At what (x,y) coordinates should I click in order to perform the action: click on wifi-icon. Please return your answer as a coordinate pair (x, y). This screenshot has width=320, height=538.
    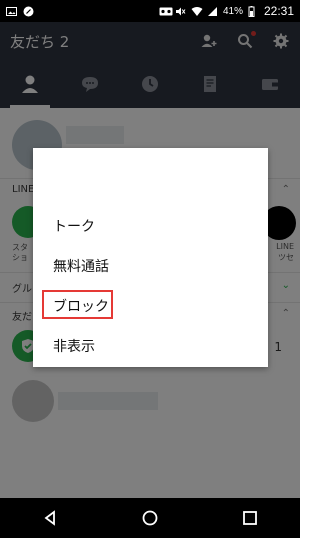
    Looking at the image, I should click on (197, 11).